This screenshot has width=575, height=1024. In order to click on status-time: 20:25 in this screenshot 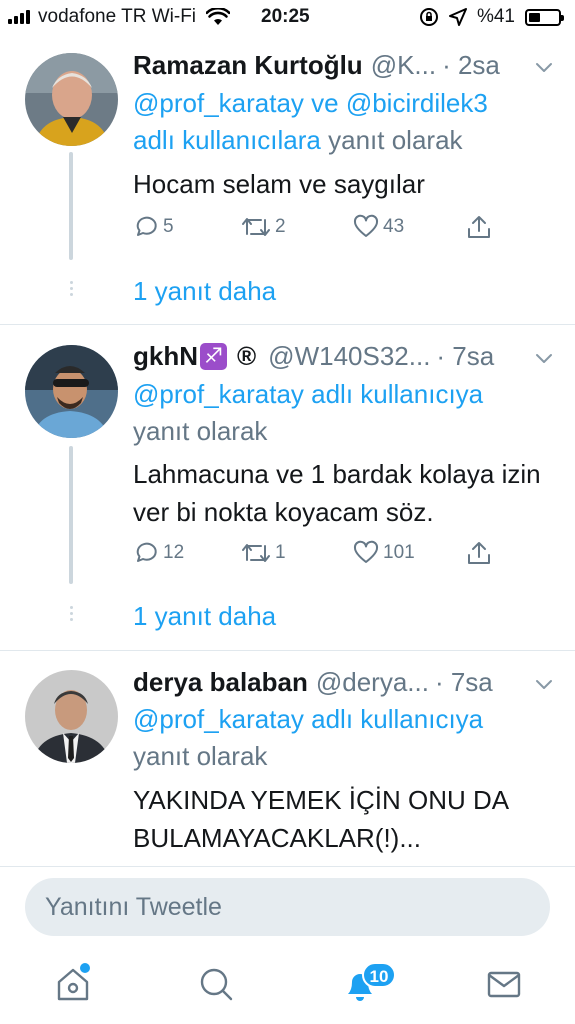, I will do `click(285, 16)`.